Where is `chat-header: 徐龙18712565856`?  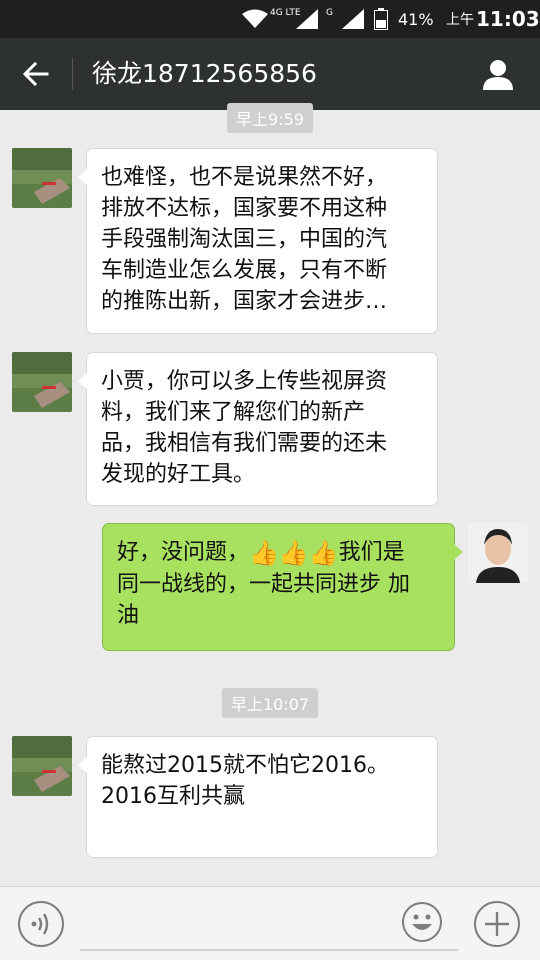
chat-header: 徐龙18712565856 is located at coordinates (270, 74).